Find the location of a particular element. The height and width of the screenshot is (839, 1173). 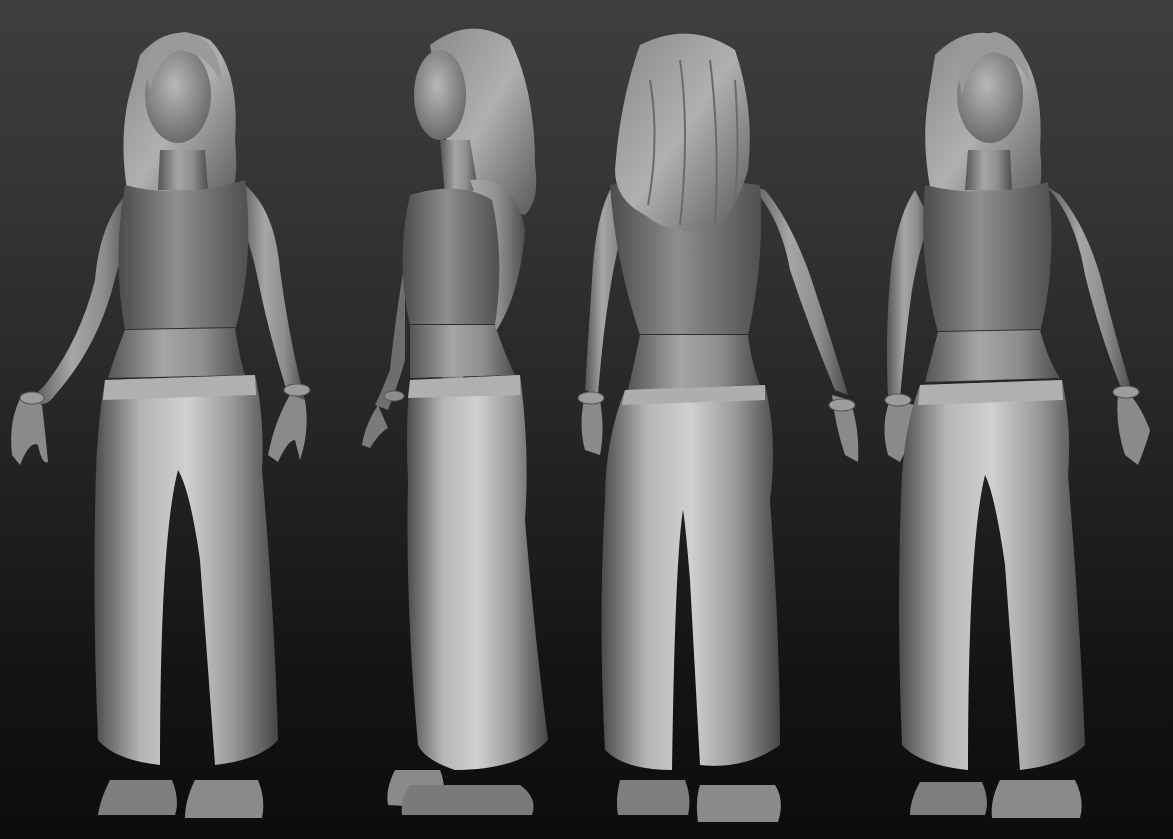

shoe-left is located at coordinates (653, 797).